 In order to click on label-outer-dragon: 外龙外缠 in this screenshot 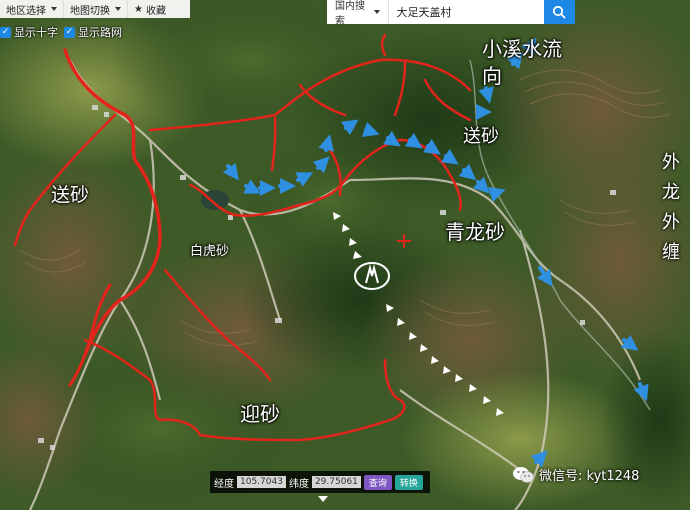, I will do `click(671, 207)`.